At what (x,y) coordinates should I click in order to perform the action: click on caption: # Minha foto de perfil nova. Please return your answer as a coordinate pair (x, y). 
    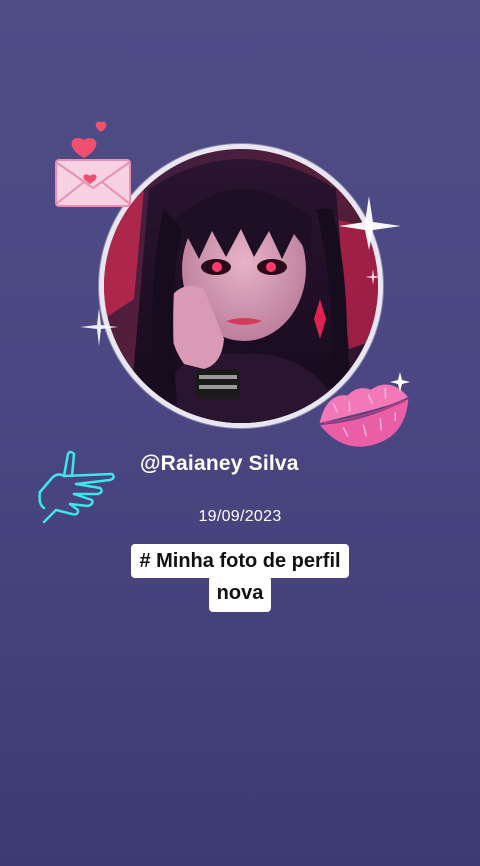
    Looking at the image, I should click on (240, 578).